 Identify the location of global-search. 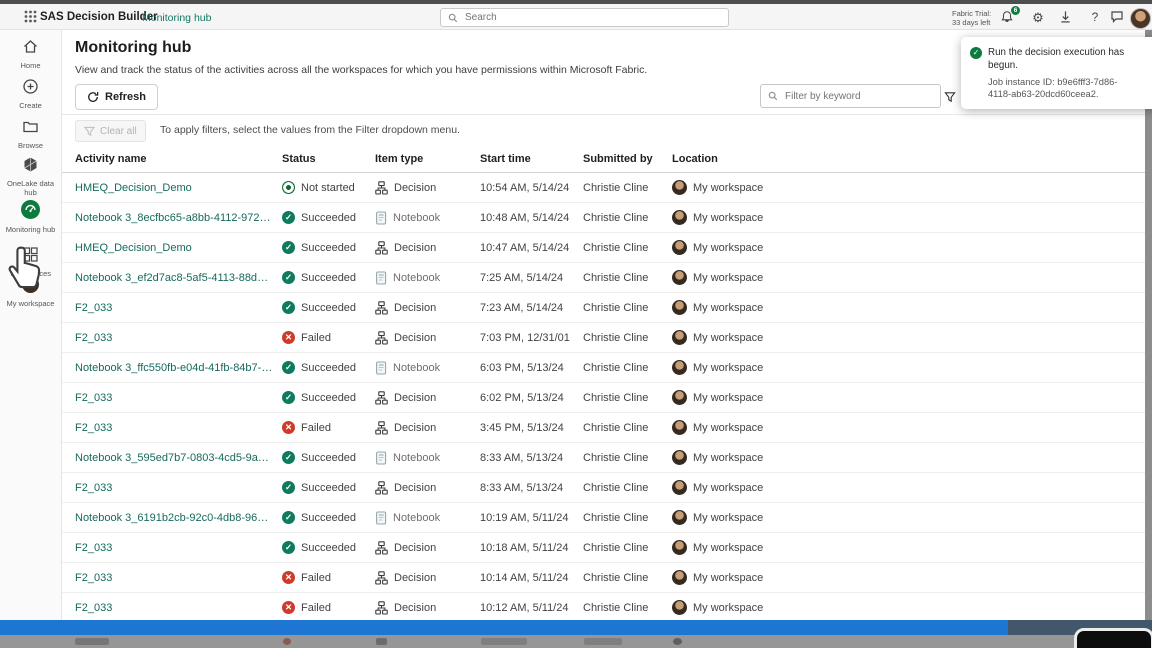
(584, 17).